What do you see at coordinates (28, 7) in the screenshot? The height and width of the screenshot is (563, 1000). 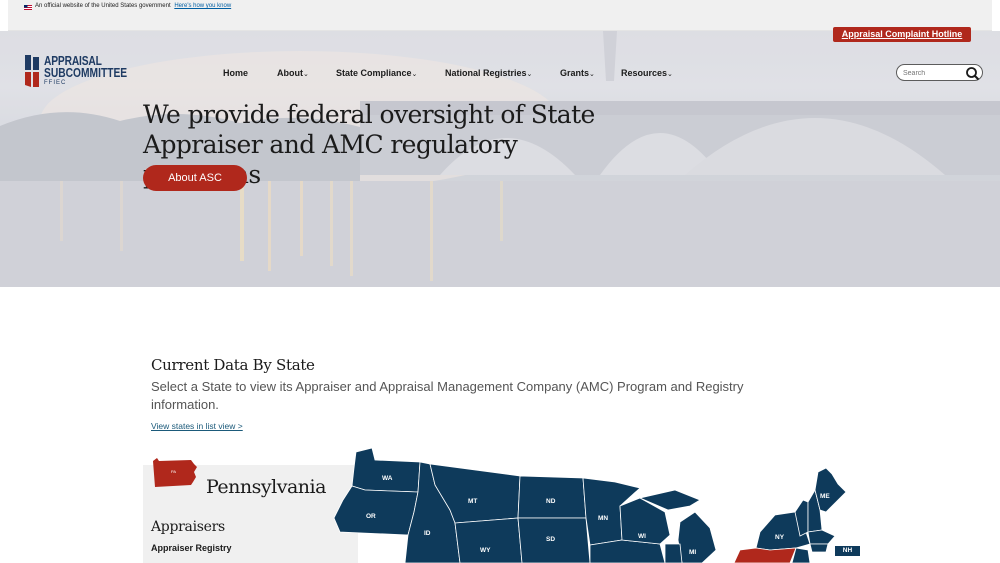 I see `us-flag-icon` at bounding box center [28, 7].